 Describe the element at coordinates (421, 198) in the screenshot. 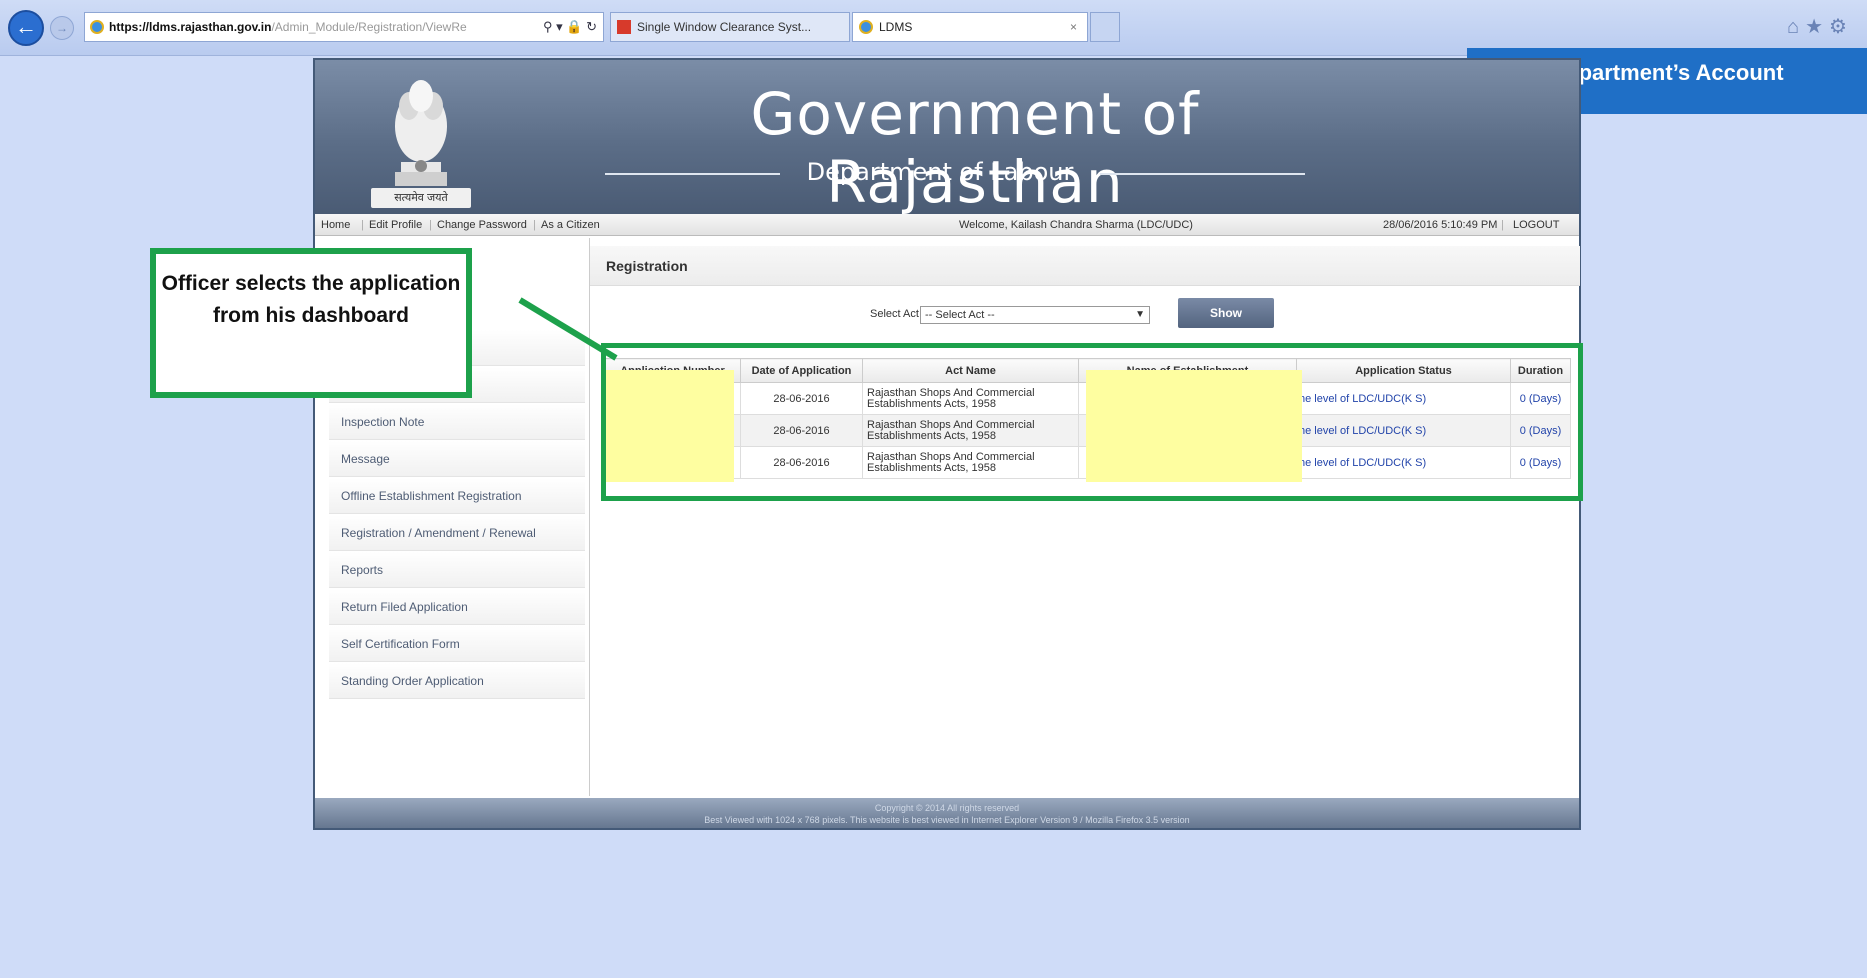

I see `emblem-motto: सत्यमेव जयते` at that location.